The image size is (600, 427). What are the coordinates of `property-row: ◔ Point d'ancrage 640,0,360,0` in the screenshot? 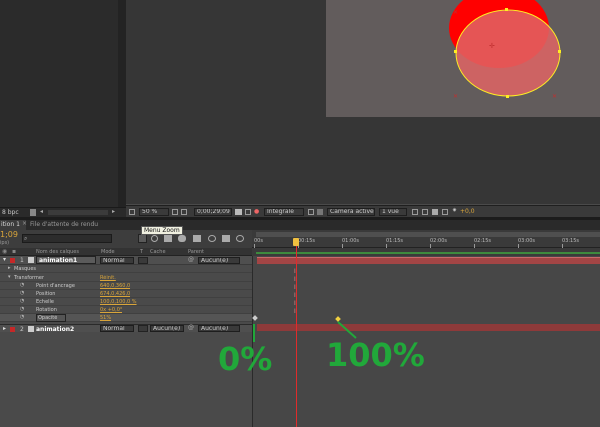 It's located at (126, 286).